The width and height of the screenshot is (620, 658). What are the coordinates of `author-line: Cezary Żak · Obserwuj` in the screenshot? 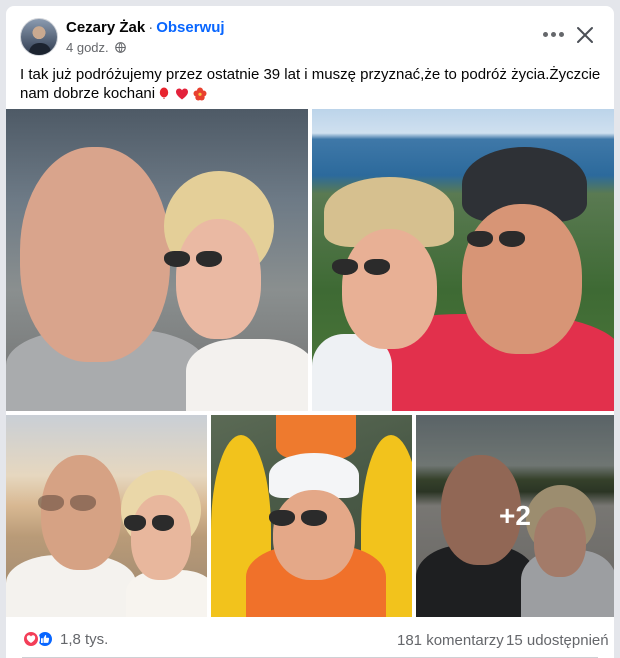 It's located at (145, 28).